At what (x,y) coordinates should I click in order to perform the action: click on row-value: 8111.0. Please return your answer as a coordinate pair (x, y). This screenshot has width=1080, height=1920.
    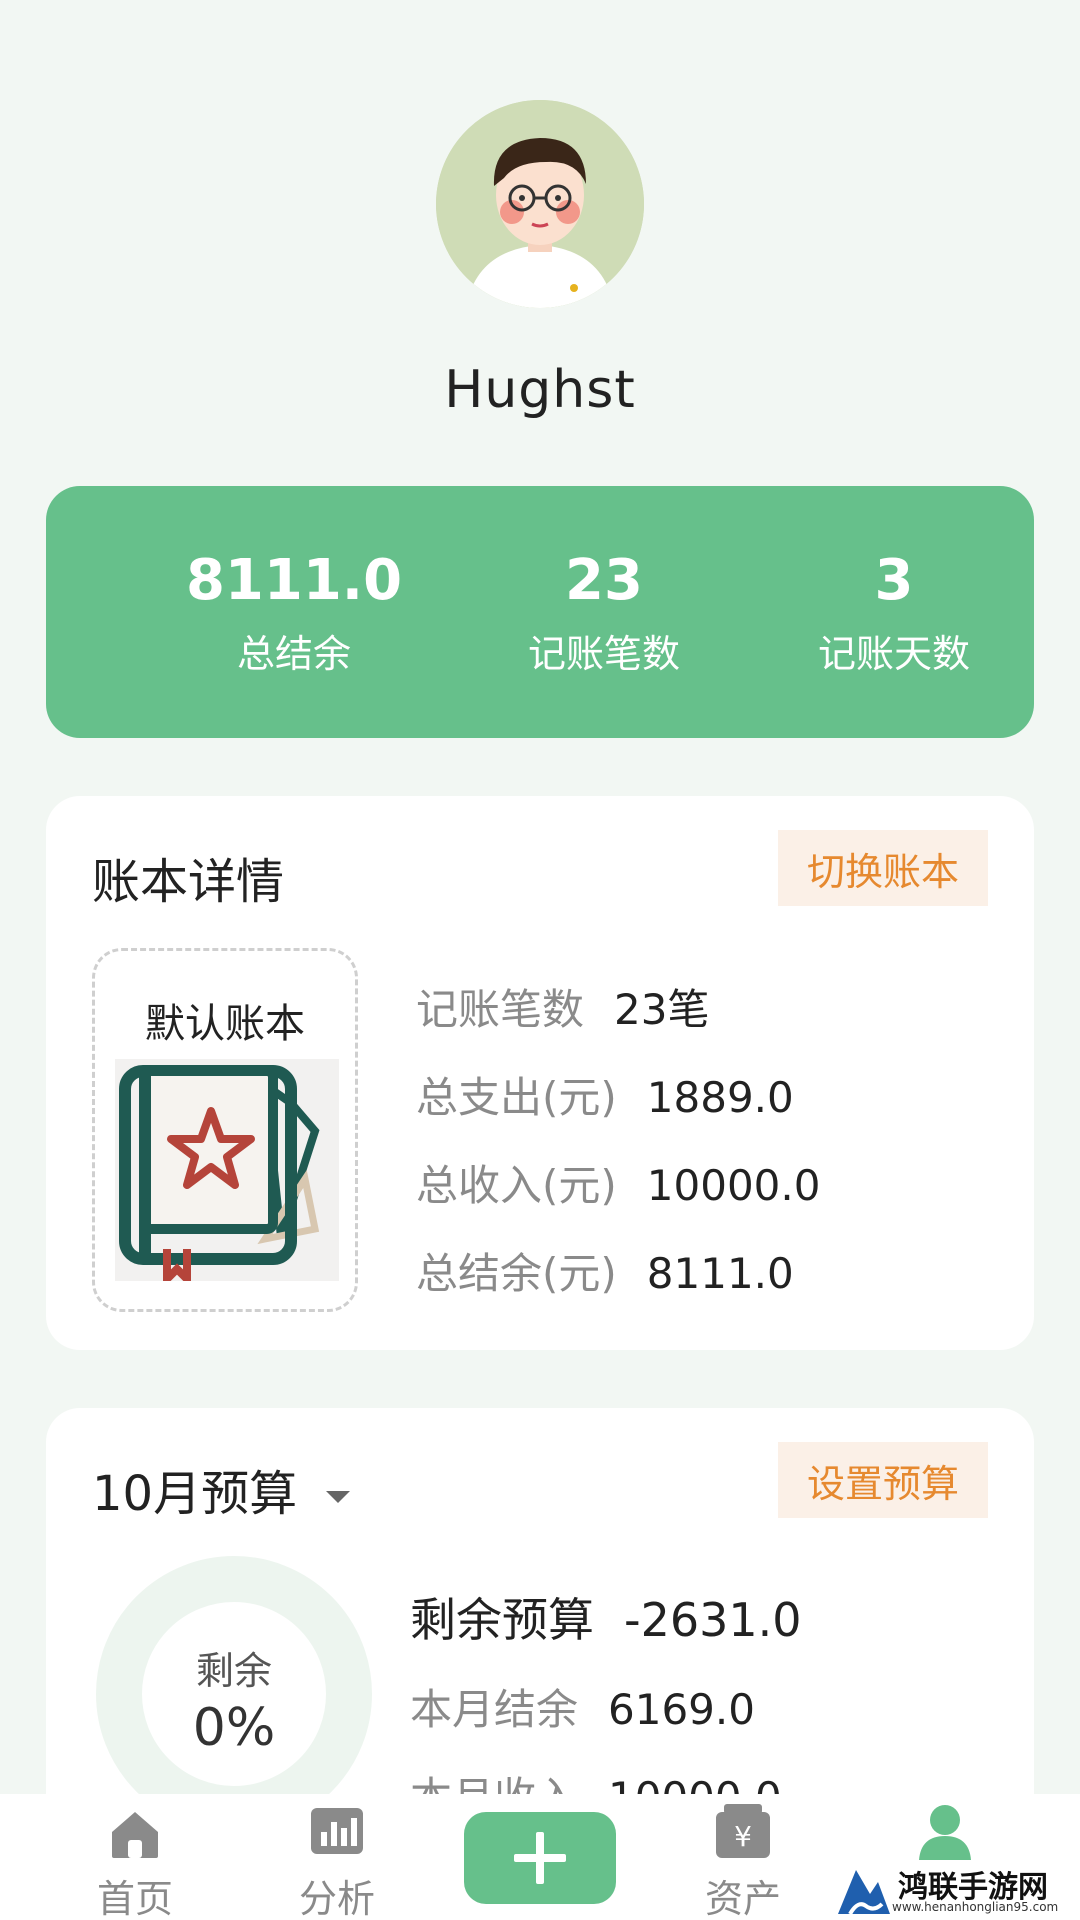
    Looking at the image, I should click on (720, 1273).